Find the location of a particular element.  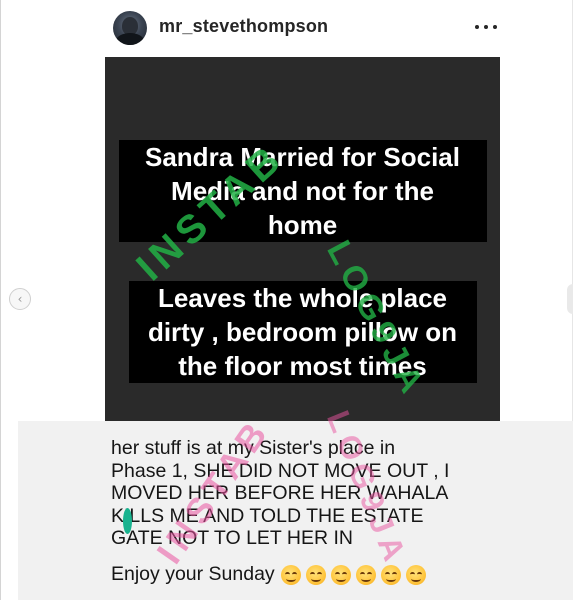

image-caption-line: Media and not for the is located at coordinates (302, 191).